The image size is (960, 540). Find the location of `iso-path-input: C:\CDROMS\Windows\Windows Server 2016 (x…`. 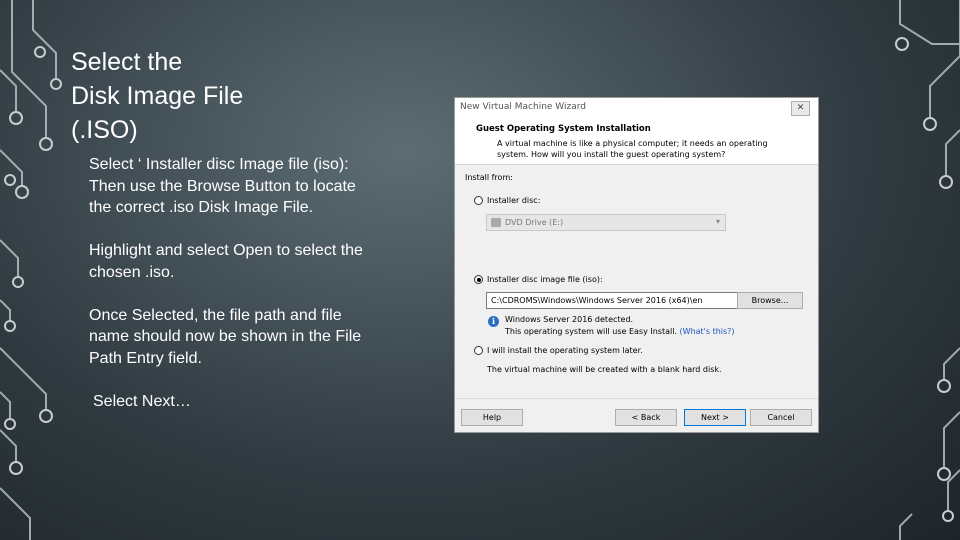

iso-path-input: C:\CDROMS\Windows\Windows Server 2016 (x… is located at coordinates (614, 300).